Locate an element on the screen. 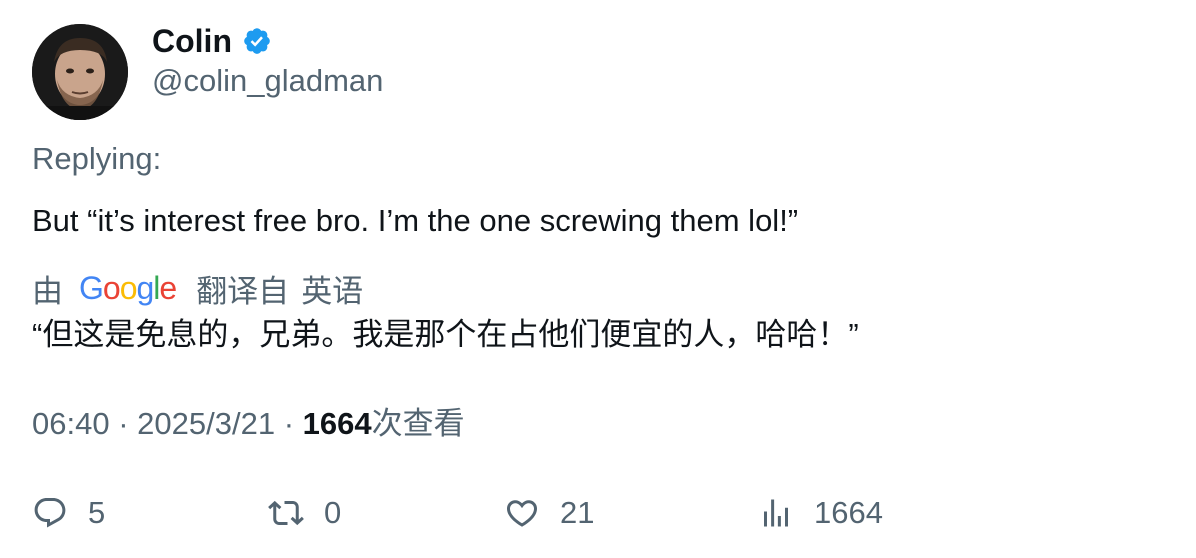  replying-label: Replying: is located at coordinates (97, 158).